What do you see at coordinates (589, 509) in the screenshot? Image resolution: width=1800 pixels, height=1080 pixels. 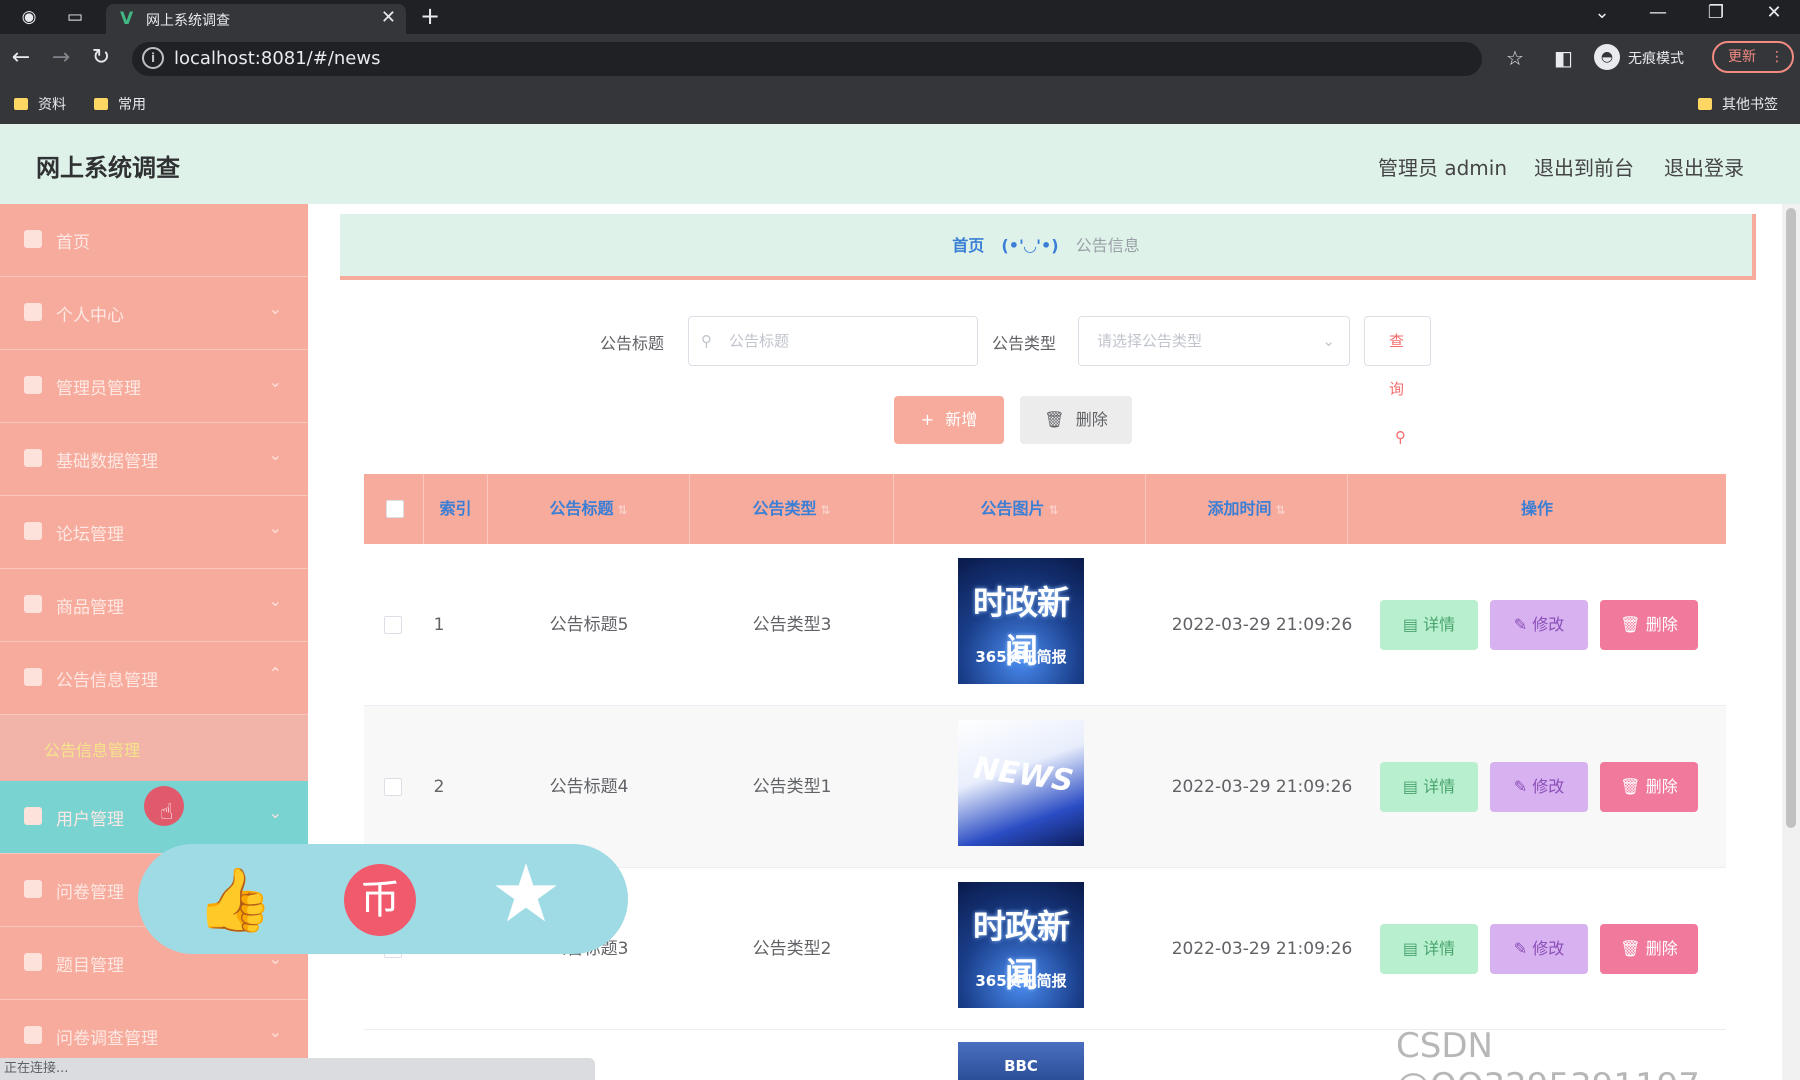 I see `header-title: 公告标题 ⇅` at bounding box center [589, 509].